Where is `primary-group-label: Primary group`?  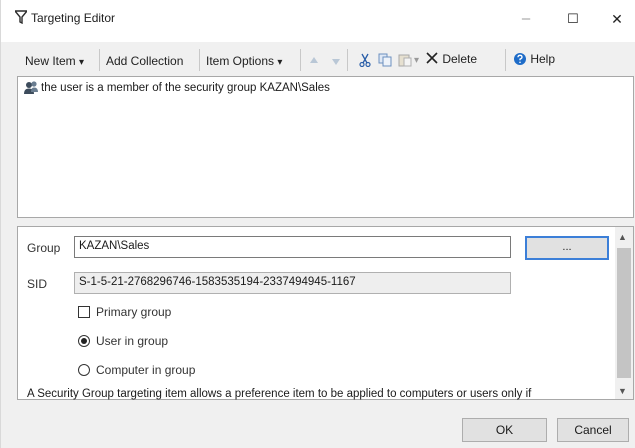
primary-group-label: Primary group is located at coordinates (133, 312).